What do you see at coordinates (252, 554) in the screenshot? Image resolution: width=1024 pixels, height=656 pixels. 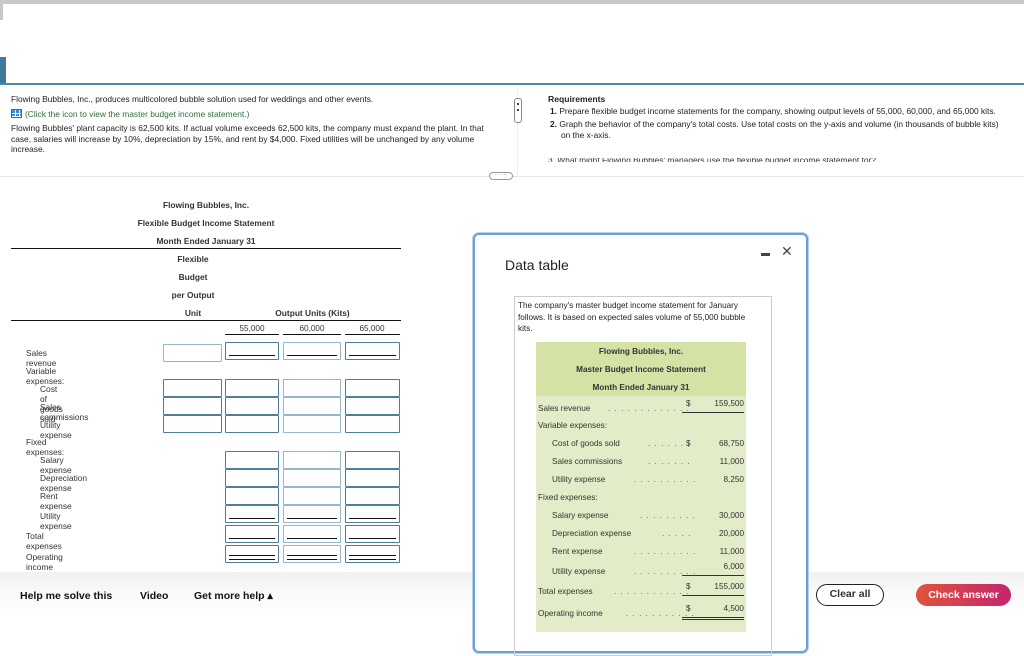 I see `operating-income-55000-input` at bounding box center [252, 554].